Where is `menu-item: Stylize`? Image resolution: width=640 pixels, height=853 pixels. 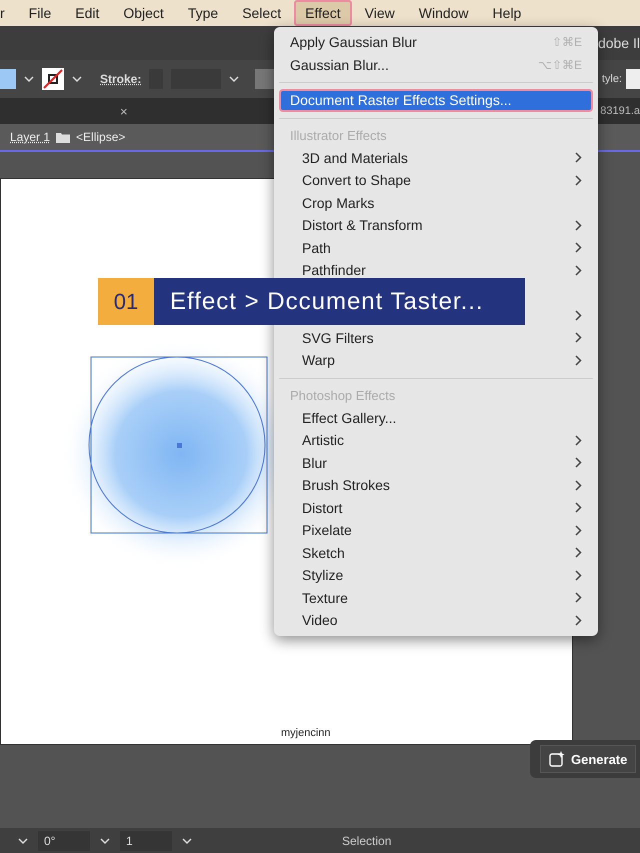
menu-item: Stylize is located at coordinates (436, 575).